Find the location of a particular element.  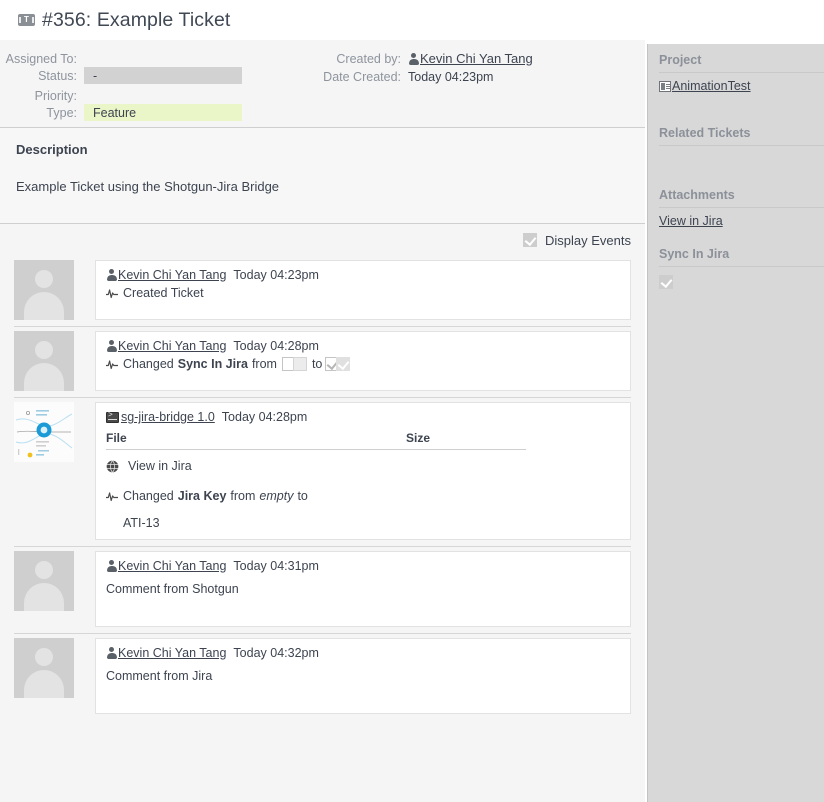

display-events-checkbox is located at coordinates (530, 240).